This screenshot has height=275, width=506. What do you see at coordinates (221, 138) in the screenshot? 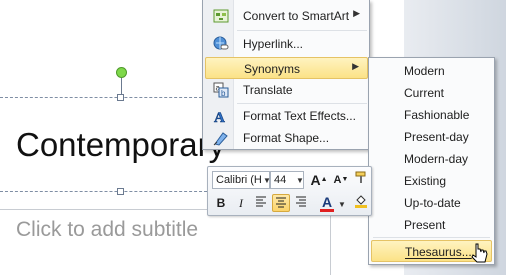
I see `format-shape-icon` at bounding box center [221, 138].